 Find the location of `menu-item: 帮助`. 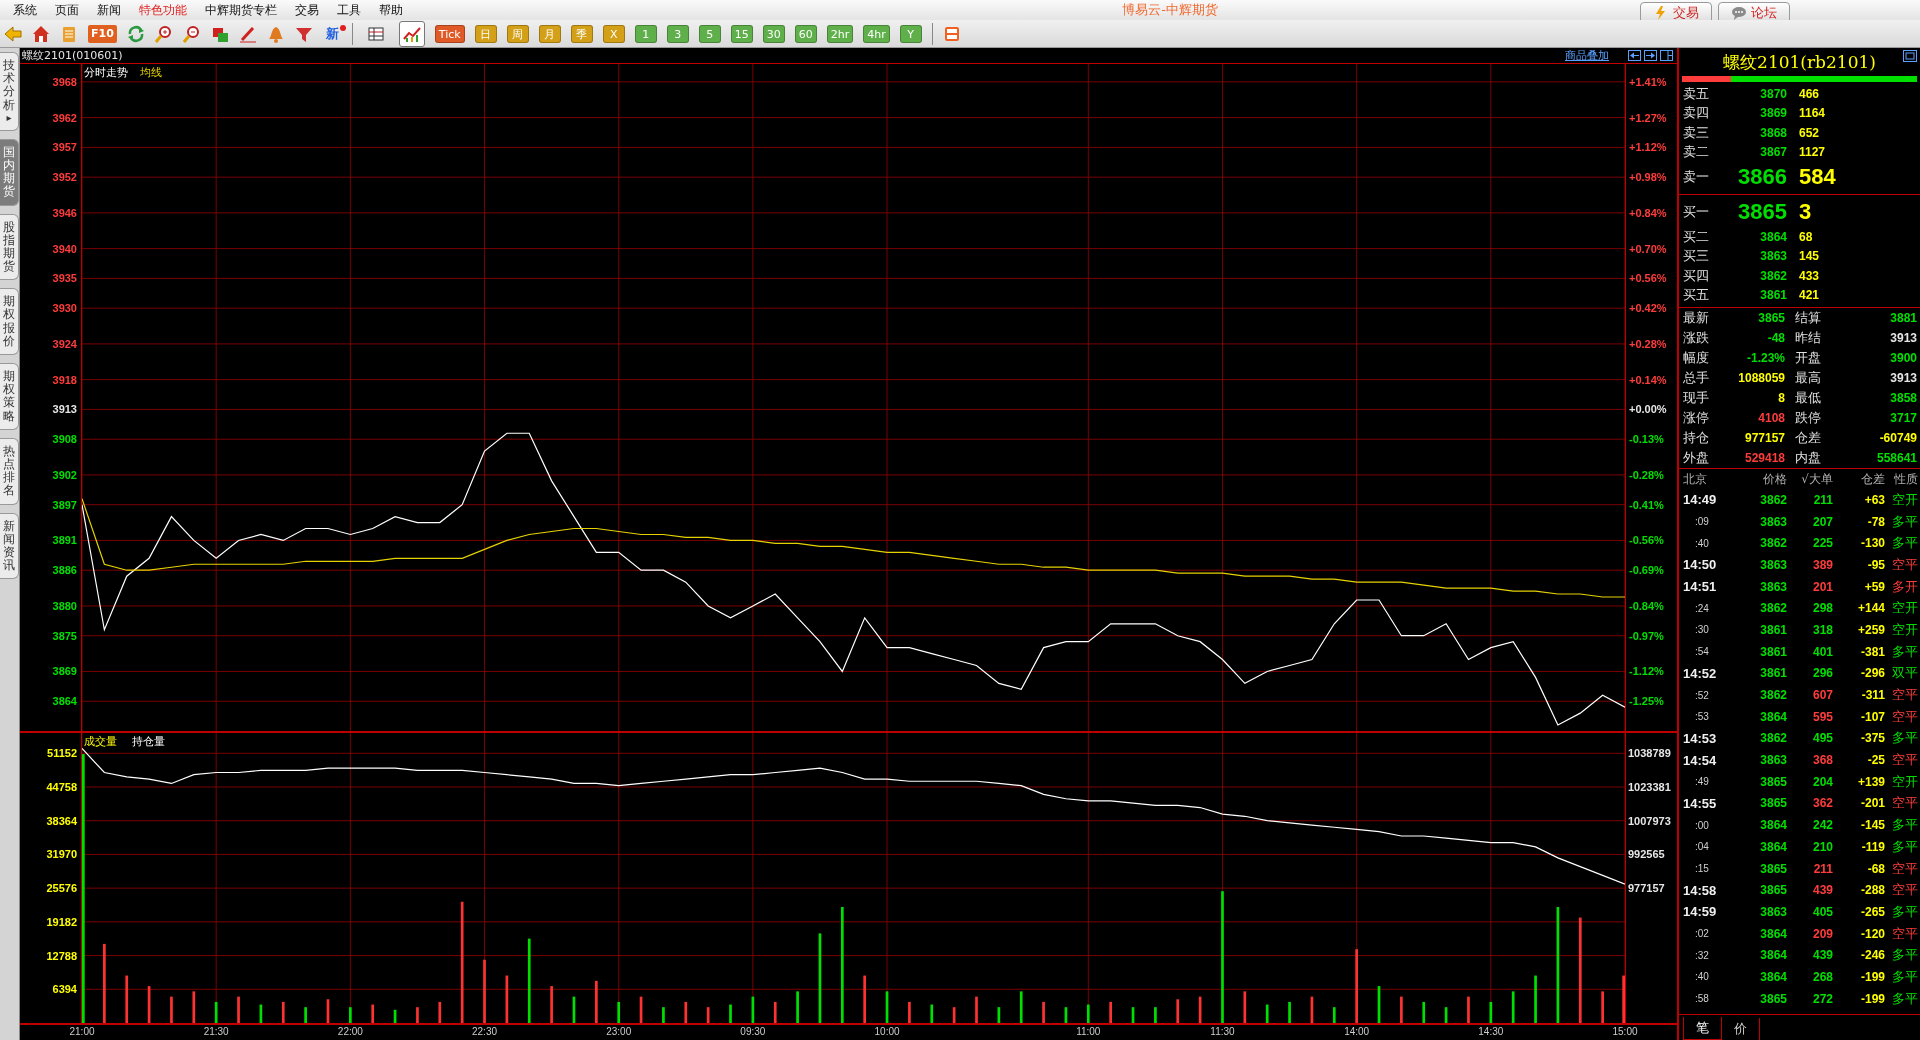

menu-item: 帮助 is located at coordinates (391, 10).